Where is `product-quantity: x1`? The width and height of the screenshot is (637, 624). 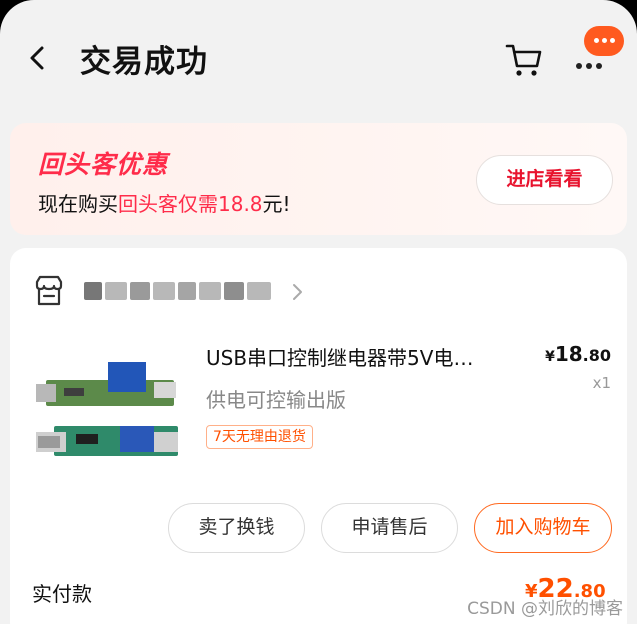 product-quantity: x1 is located at coordinates (601, 383).